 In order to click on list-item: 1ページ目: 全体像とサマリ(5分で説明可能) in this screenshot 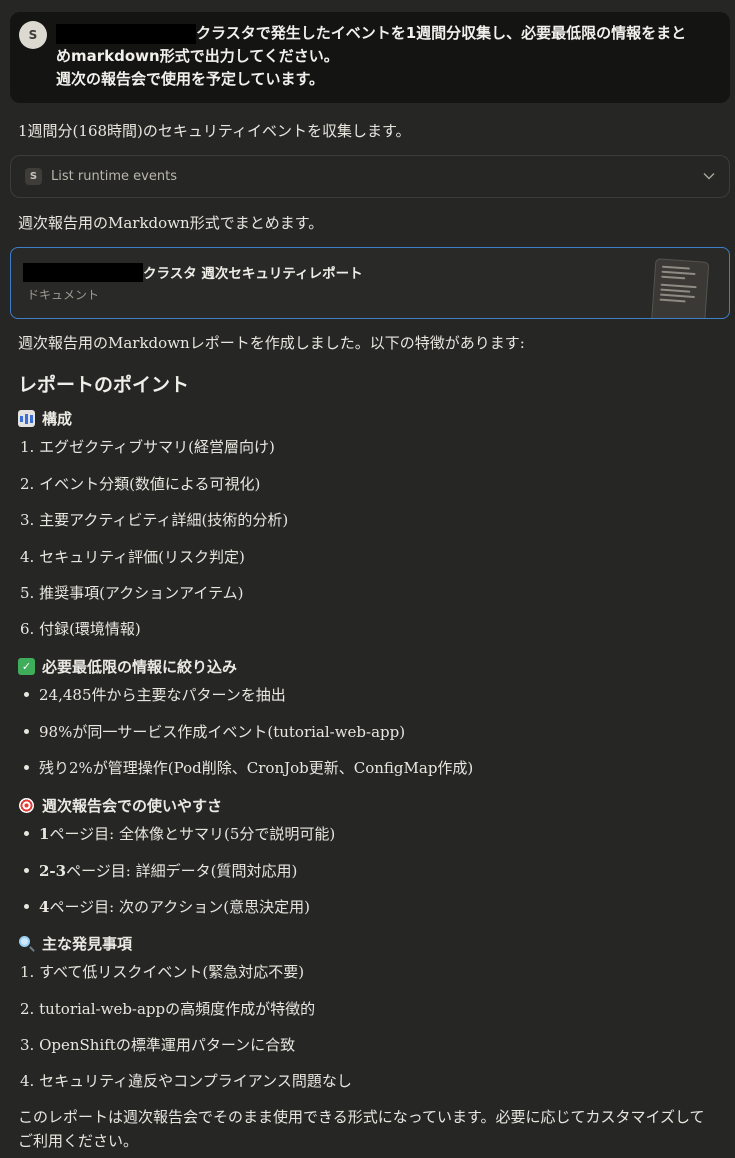, I will do `click(177, 834)`.